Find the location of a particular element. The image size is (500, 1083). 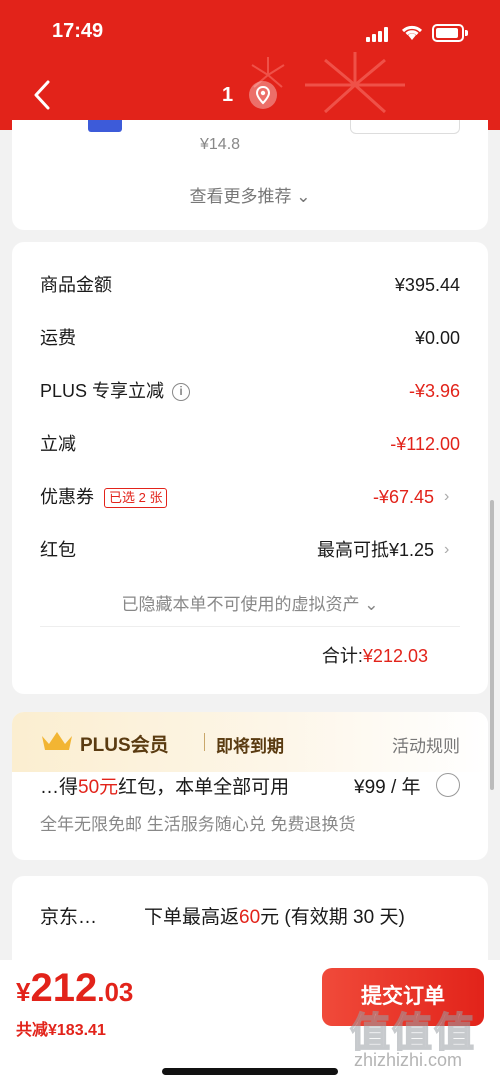

coupon-selected-badge: 已选 2 张 is located at coordinates (136, 498).